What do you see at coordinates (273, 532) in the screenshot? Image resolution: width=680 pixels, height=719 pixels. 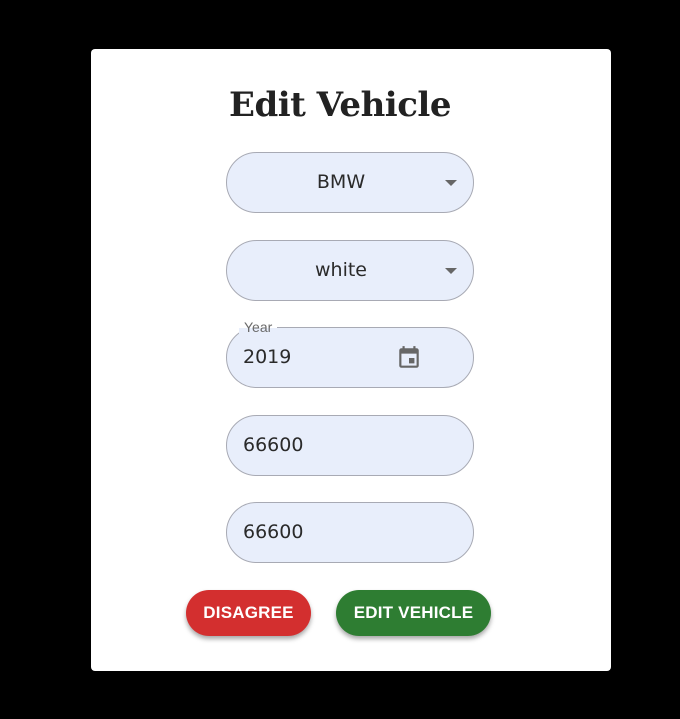 I see `price-input-value: 66600` at bounding box center [273, 532].